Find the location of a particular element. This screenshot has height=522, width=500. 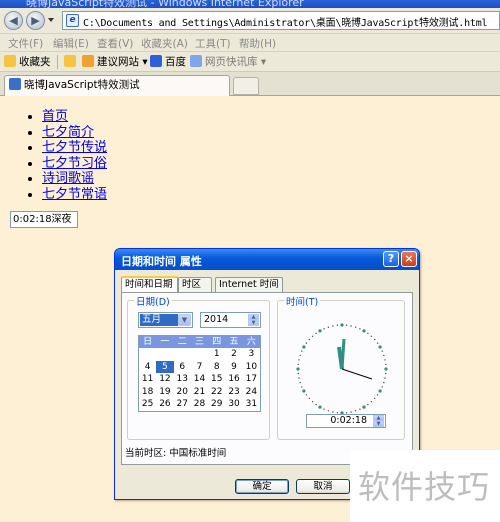

forward-icon: ▶ is located at coordinates (35, 20).